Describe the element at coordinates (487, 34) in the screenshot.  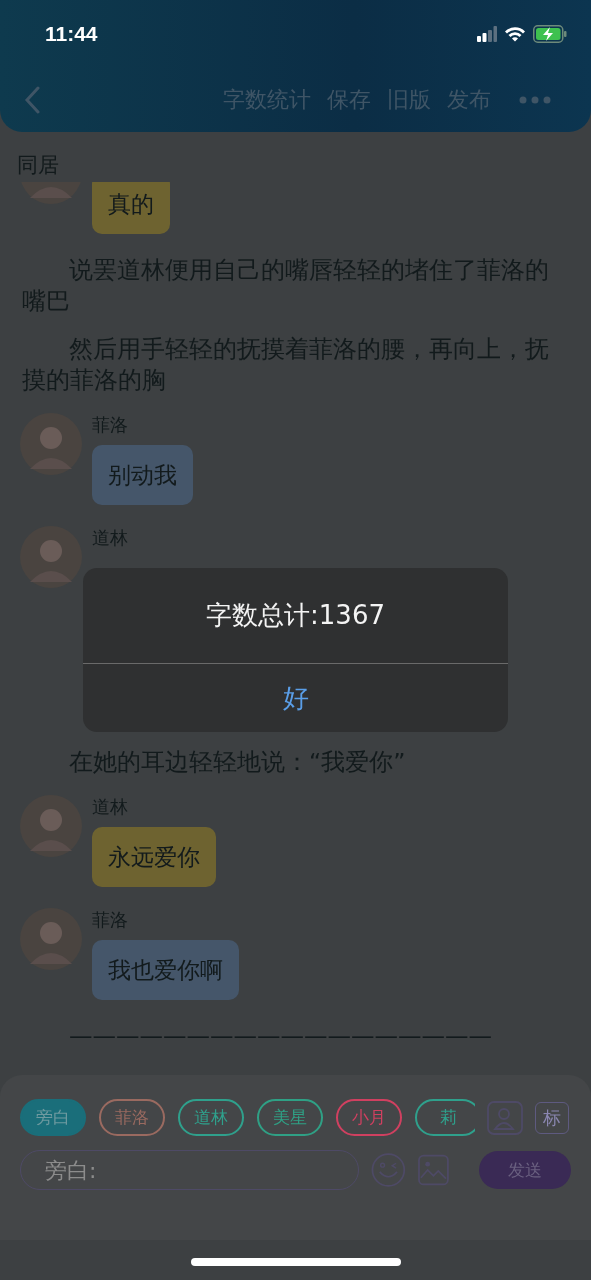
I see `signal-icon` at that location.